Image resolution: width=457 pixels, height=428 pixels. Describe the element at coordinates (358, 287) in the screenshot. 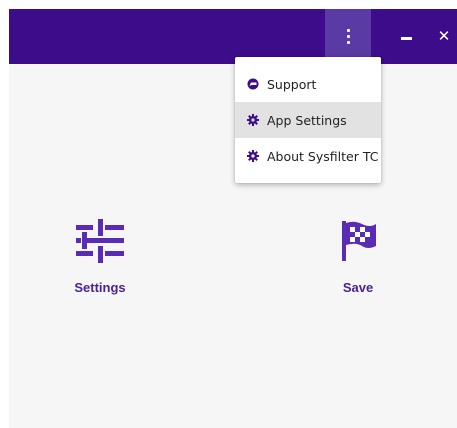

I see `save-label: Save` at that location.